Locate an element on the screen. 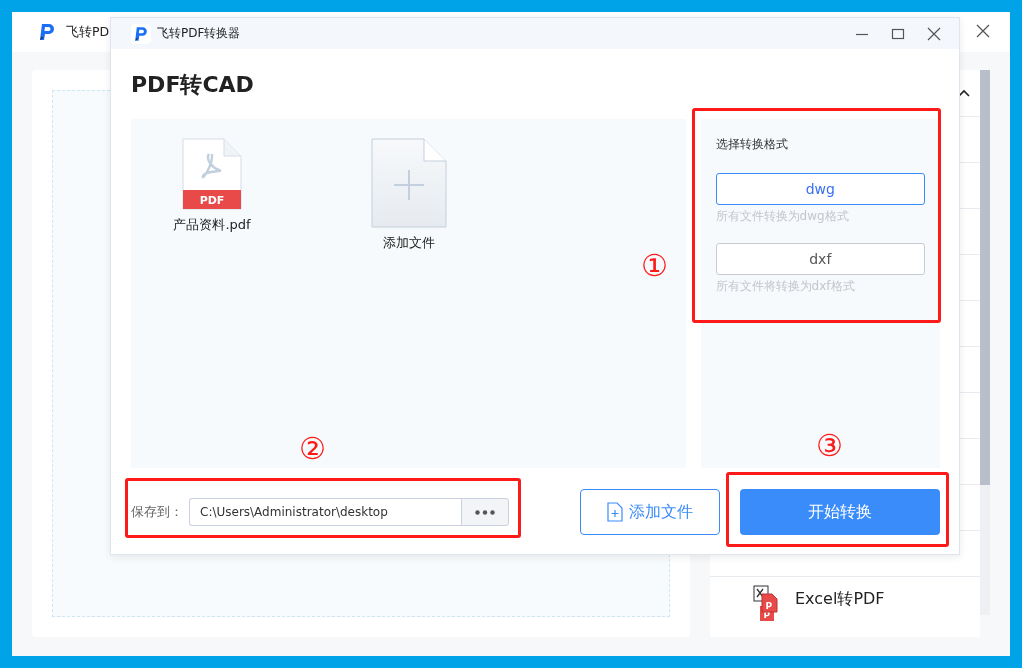 This screenshot has height=668, width=1022. save-path-field: C:\Users\Administrator\desktop is located at coordinates (325, 512).